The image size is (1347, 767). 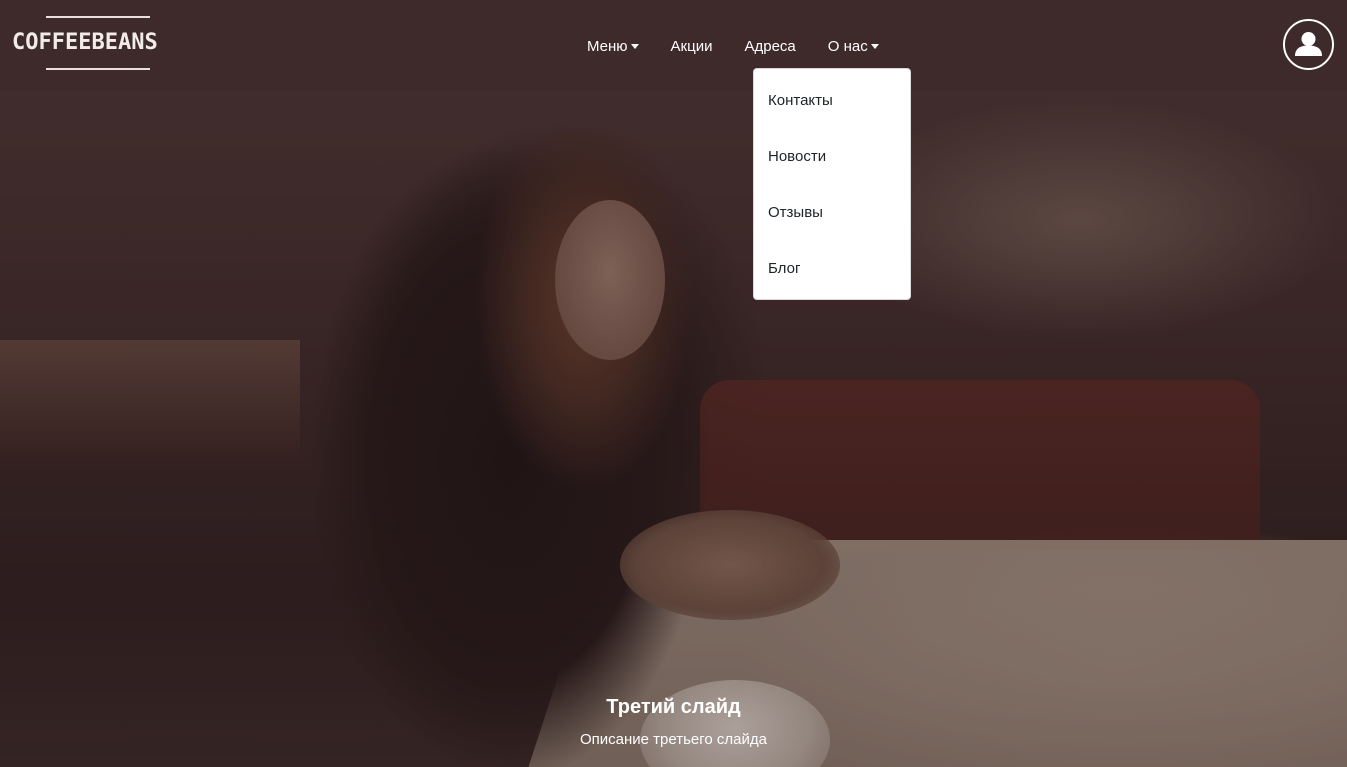 What do you see at coordinates (607, 46) in the screenshot?
I see `nav-item-label: Меню` at bounding box center [607, 46].